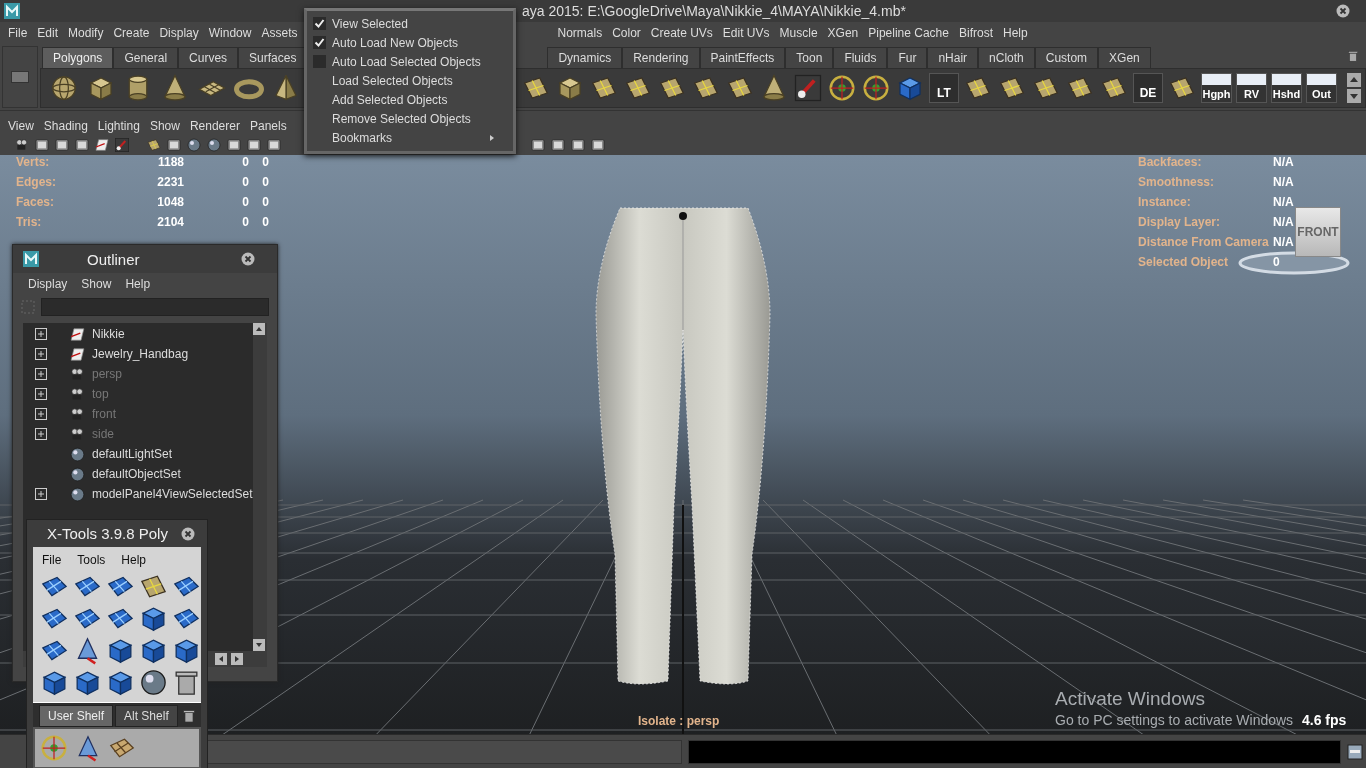 Image resolution: width=1366 pixels, height=768 pixels. Describe the element at coordinates (138, 474) in the screenshot. I see `outliner-item: defaultObjectSet` at that location.